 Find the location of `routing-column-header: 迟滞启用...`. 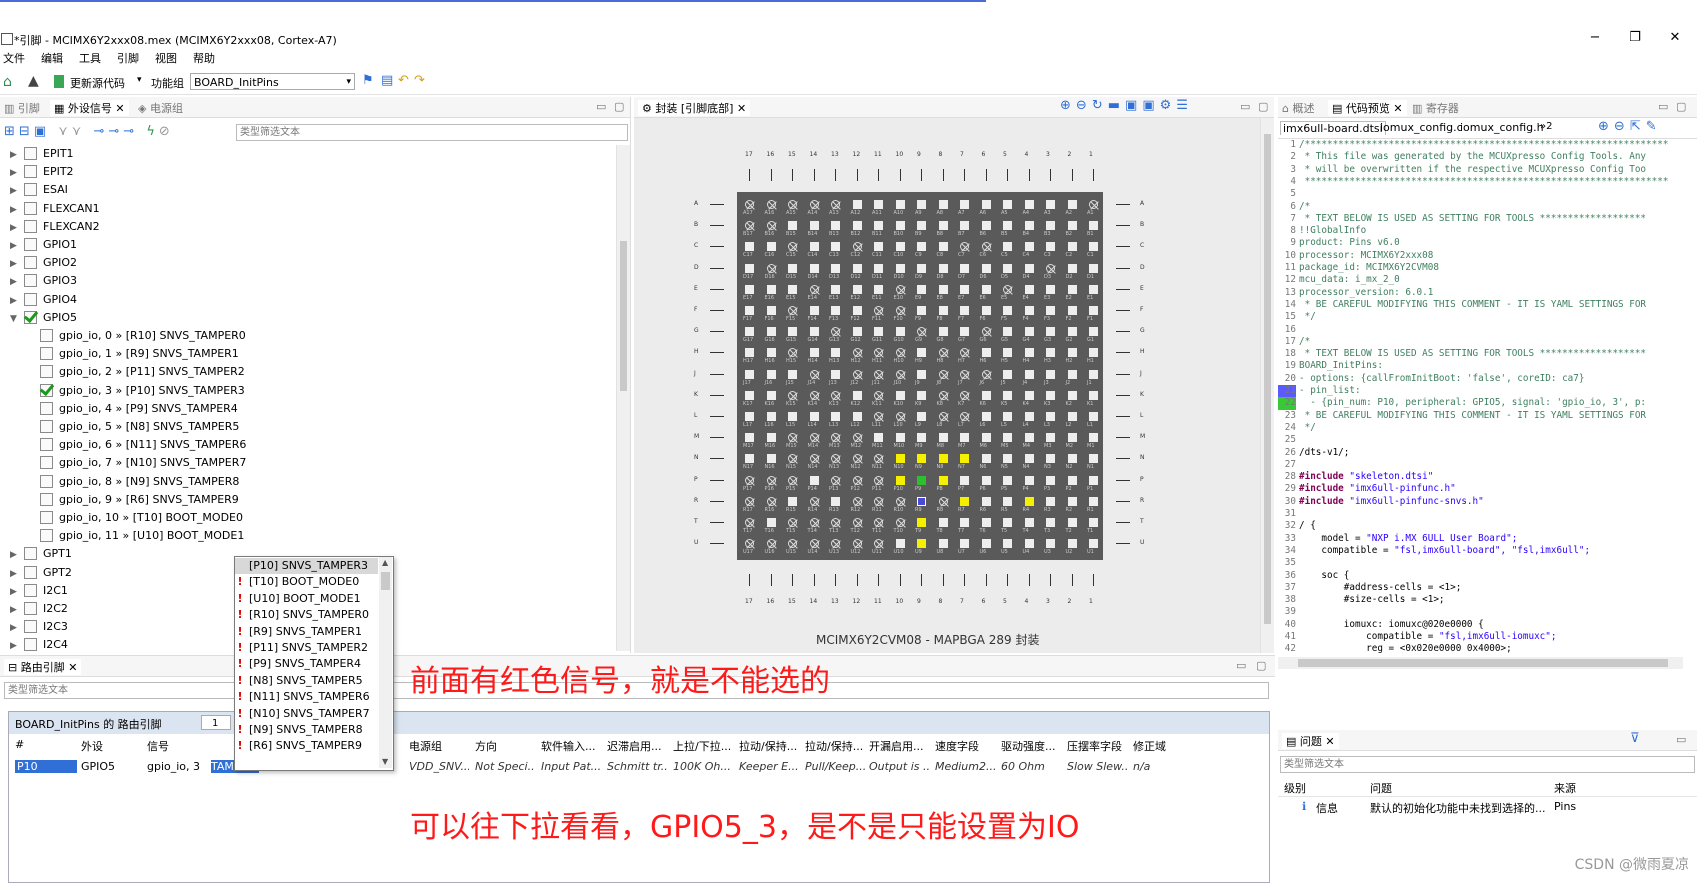

routing-column-header: 迟滞启用... is located at coordinates (637, 746).